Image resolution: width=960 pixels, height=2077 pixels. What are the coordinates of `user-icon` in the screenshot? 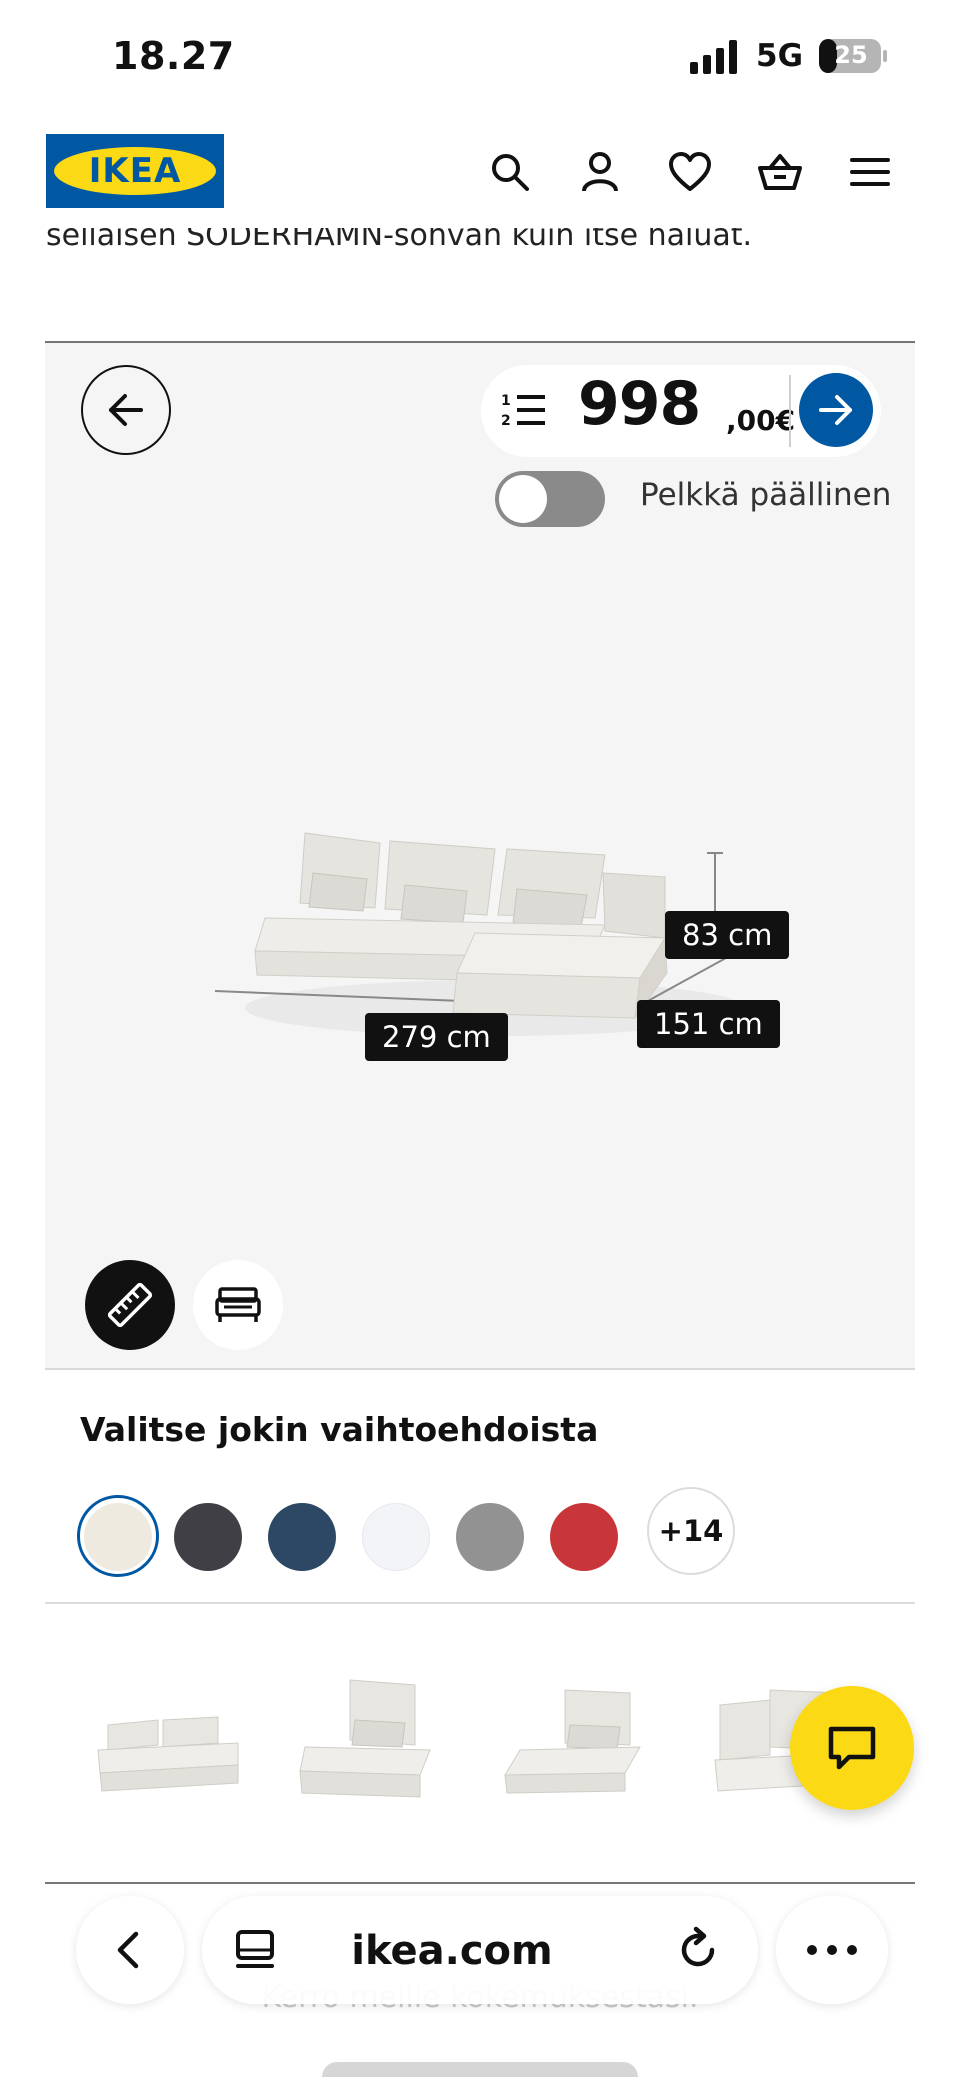 It's located at (600, 172).